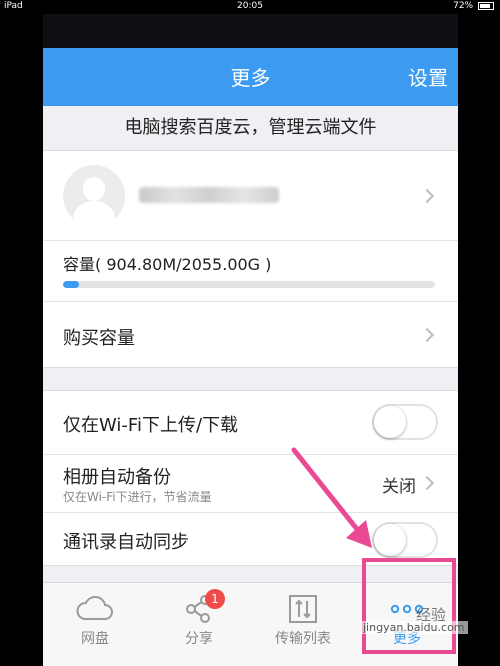  I want to click on avatar-head, so click(94, 189).